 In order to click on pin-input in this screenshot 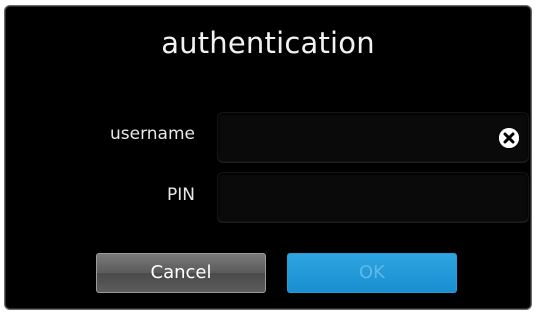, I will do `click(365, 198)`.